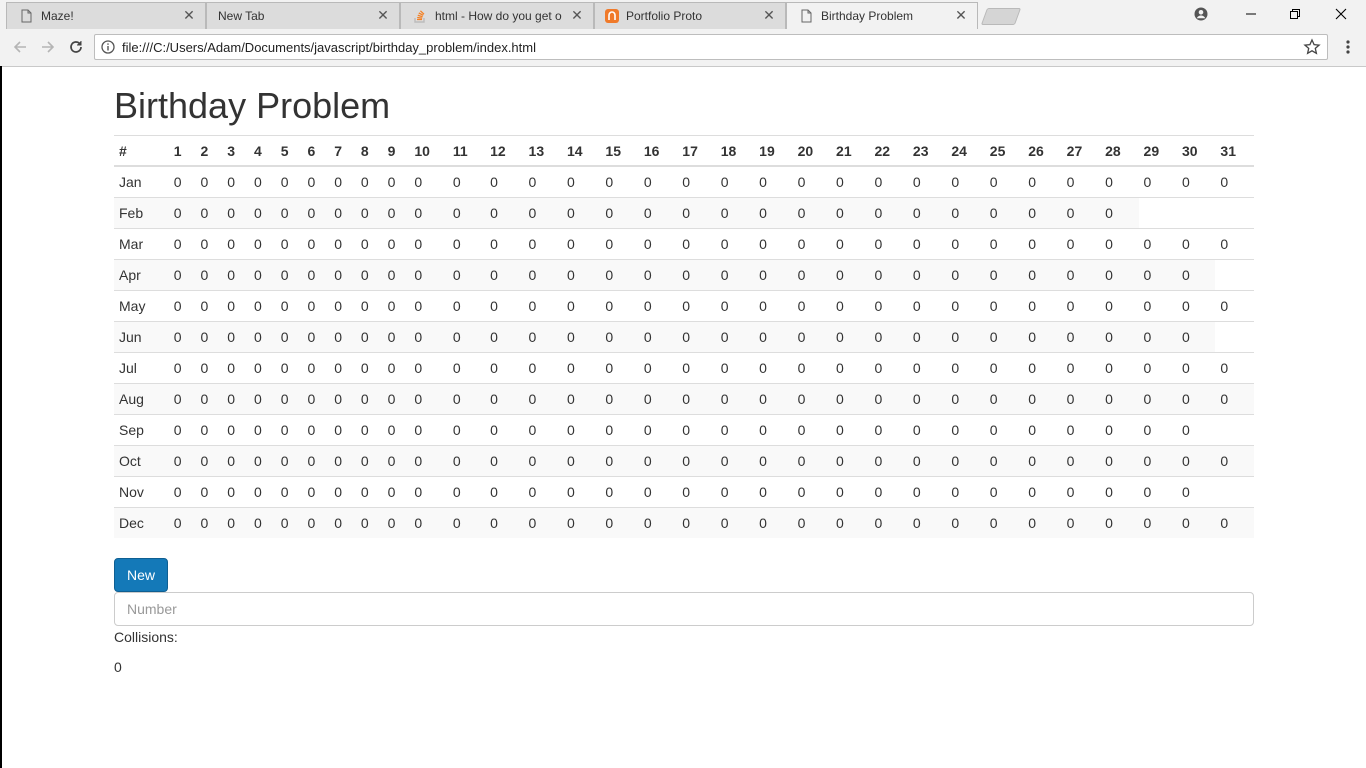  What do you see at coordinates (497, 15) in the screenshot?
I see `tab-stackoverflow: html - How do you get o ✕` at bounding box center [497, 15].